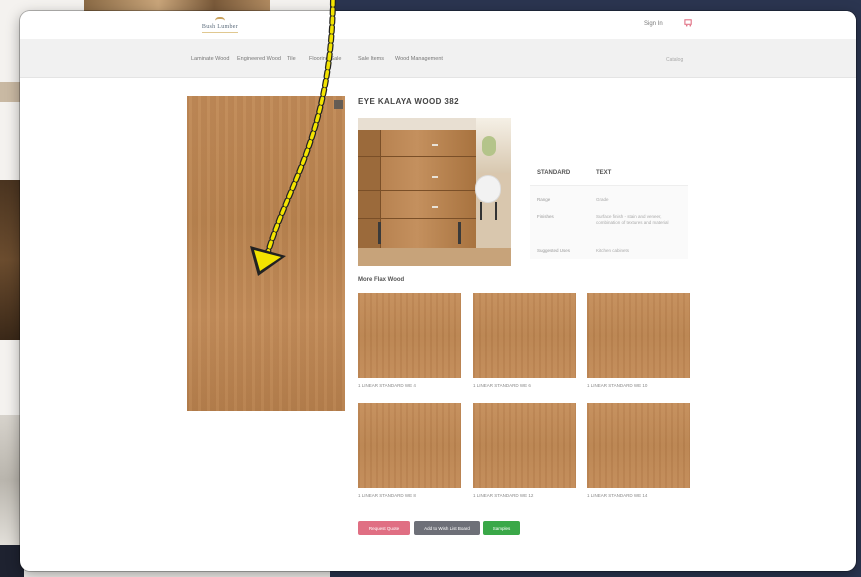  Describe the element at coordinates (434, 192) in the screenshot. I see `room-photo` at that location.